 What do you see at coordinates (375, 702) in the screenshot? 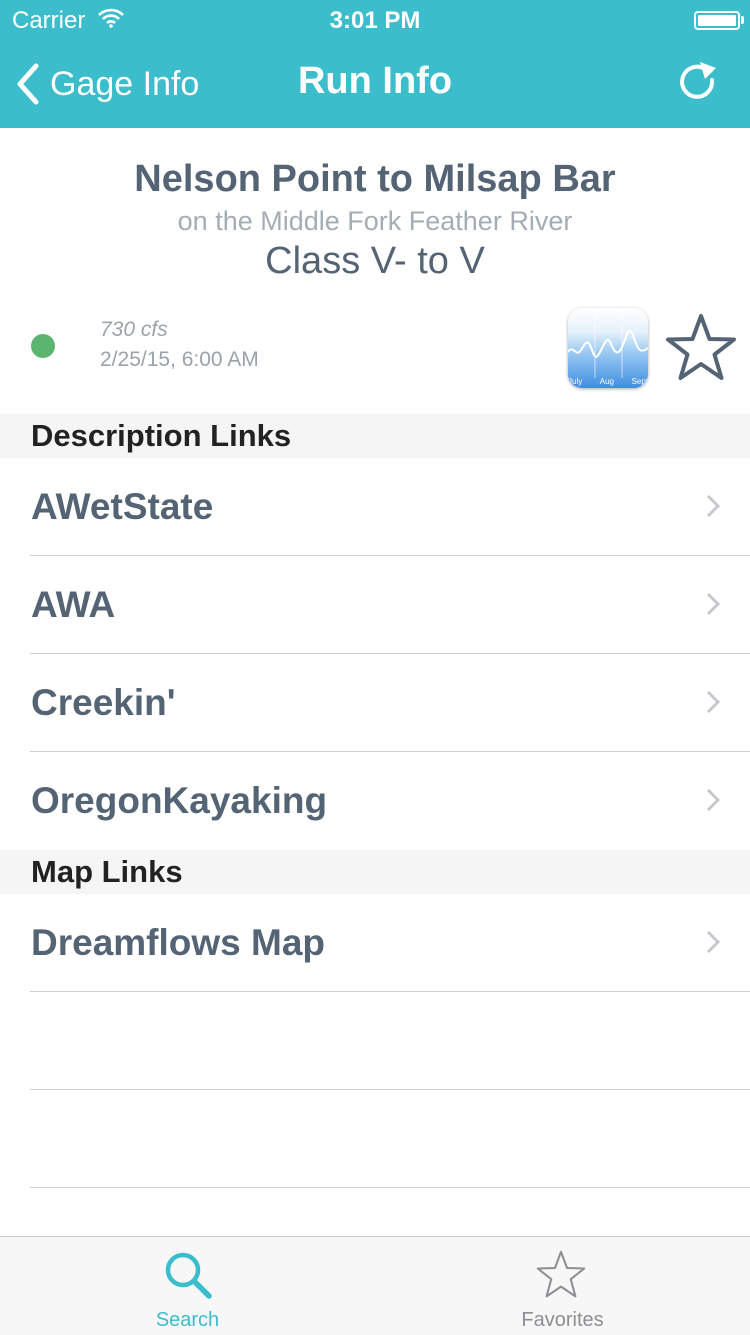
I see `list-item: Creekin'` at bounding box center [375, 702].